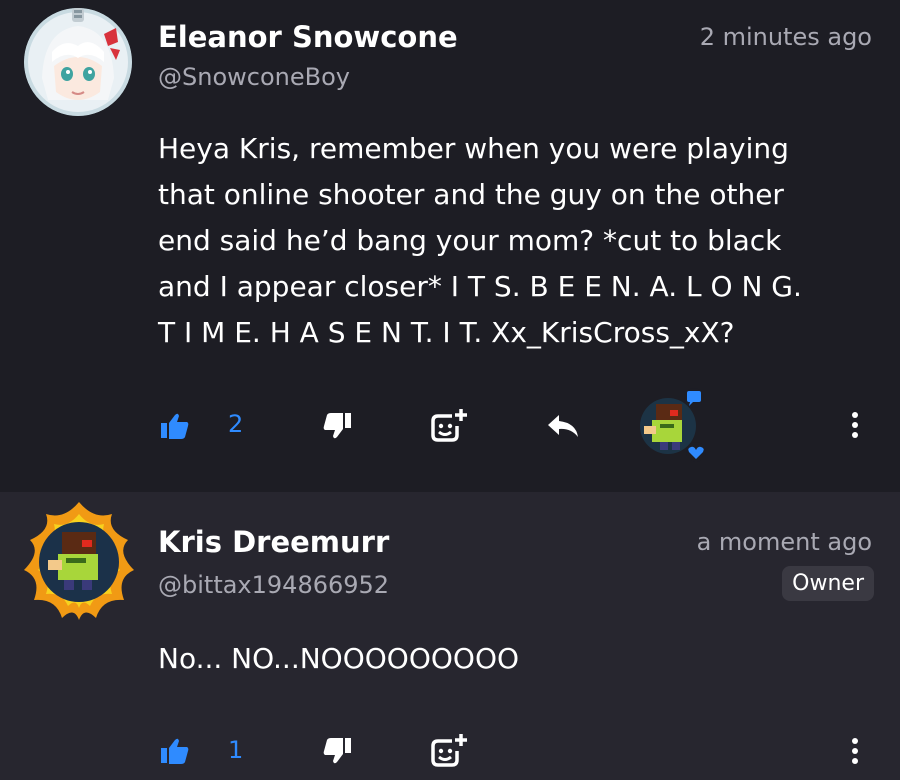  What do you see at coordinates (236, 750) in the screenshot?
I see `like-count: 1` at bounding box center [236, 750].